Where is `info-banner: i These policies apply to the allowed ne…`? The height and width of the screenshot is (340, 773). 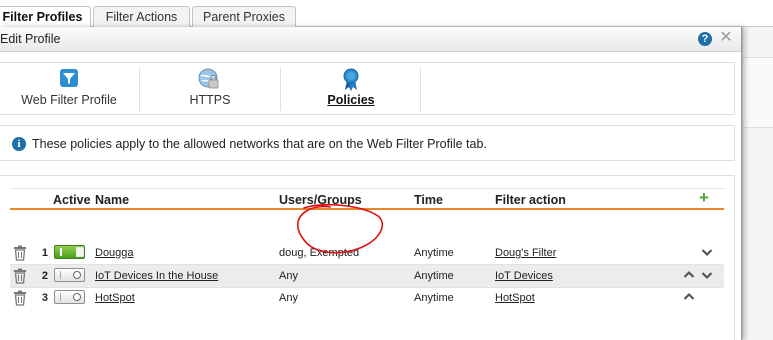 info-banner: i These policies apply to the allowed ne… is located at coordinates (367, 143).